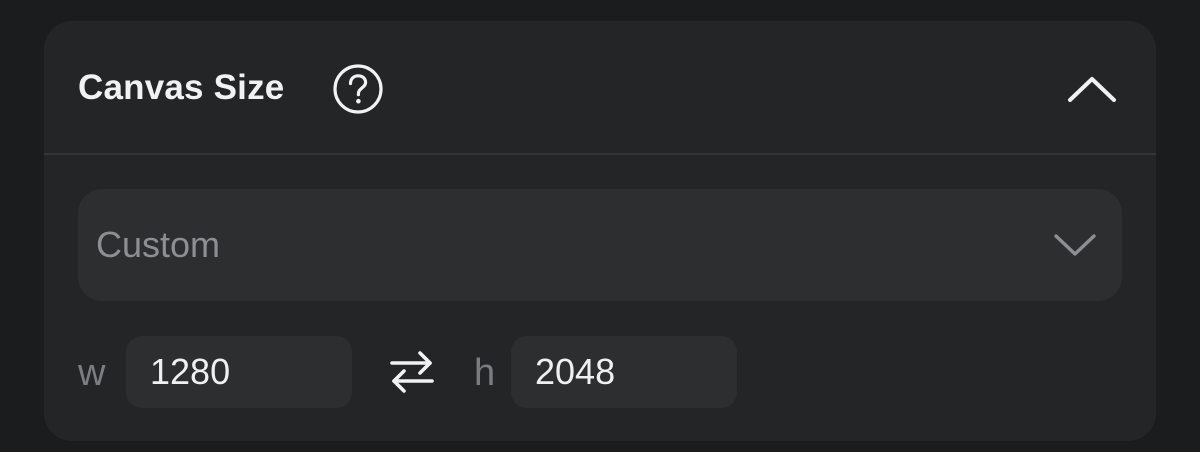  What do you see at coordinates (485, 373) in the screenshot?
I see `height-label: h` at bounding box center [485, 373].